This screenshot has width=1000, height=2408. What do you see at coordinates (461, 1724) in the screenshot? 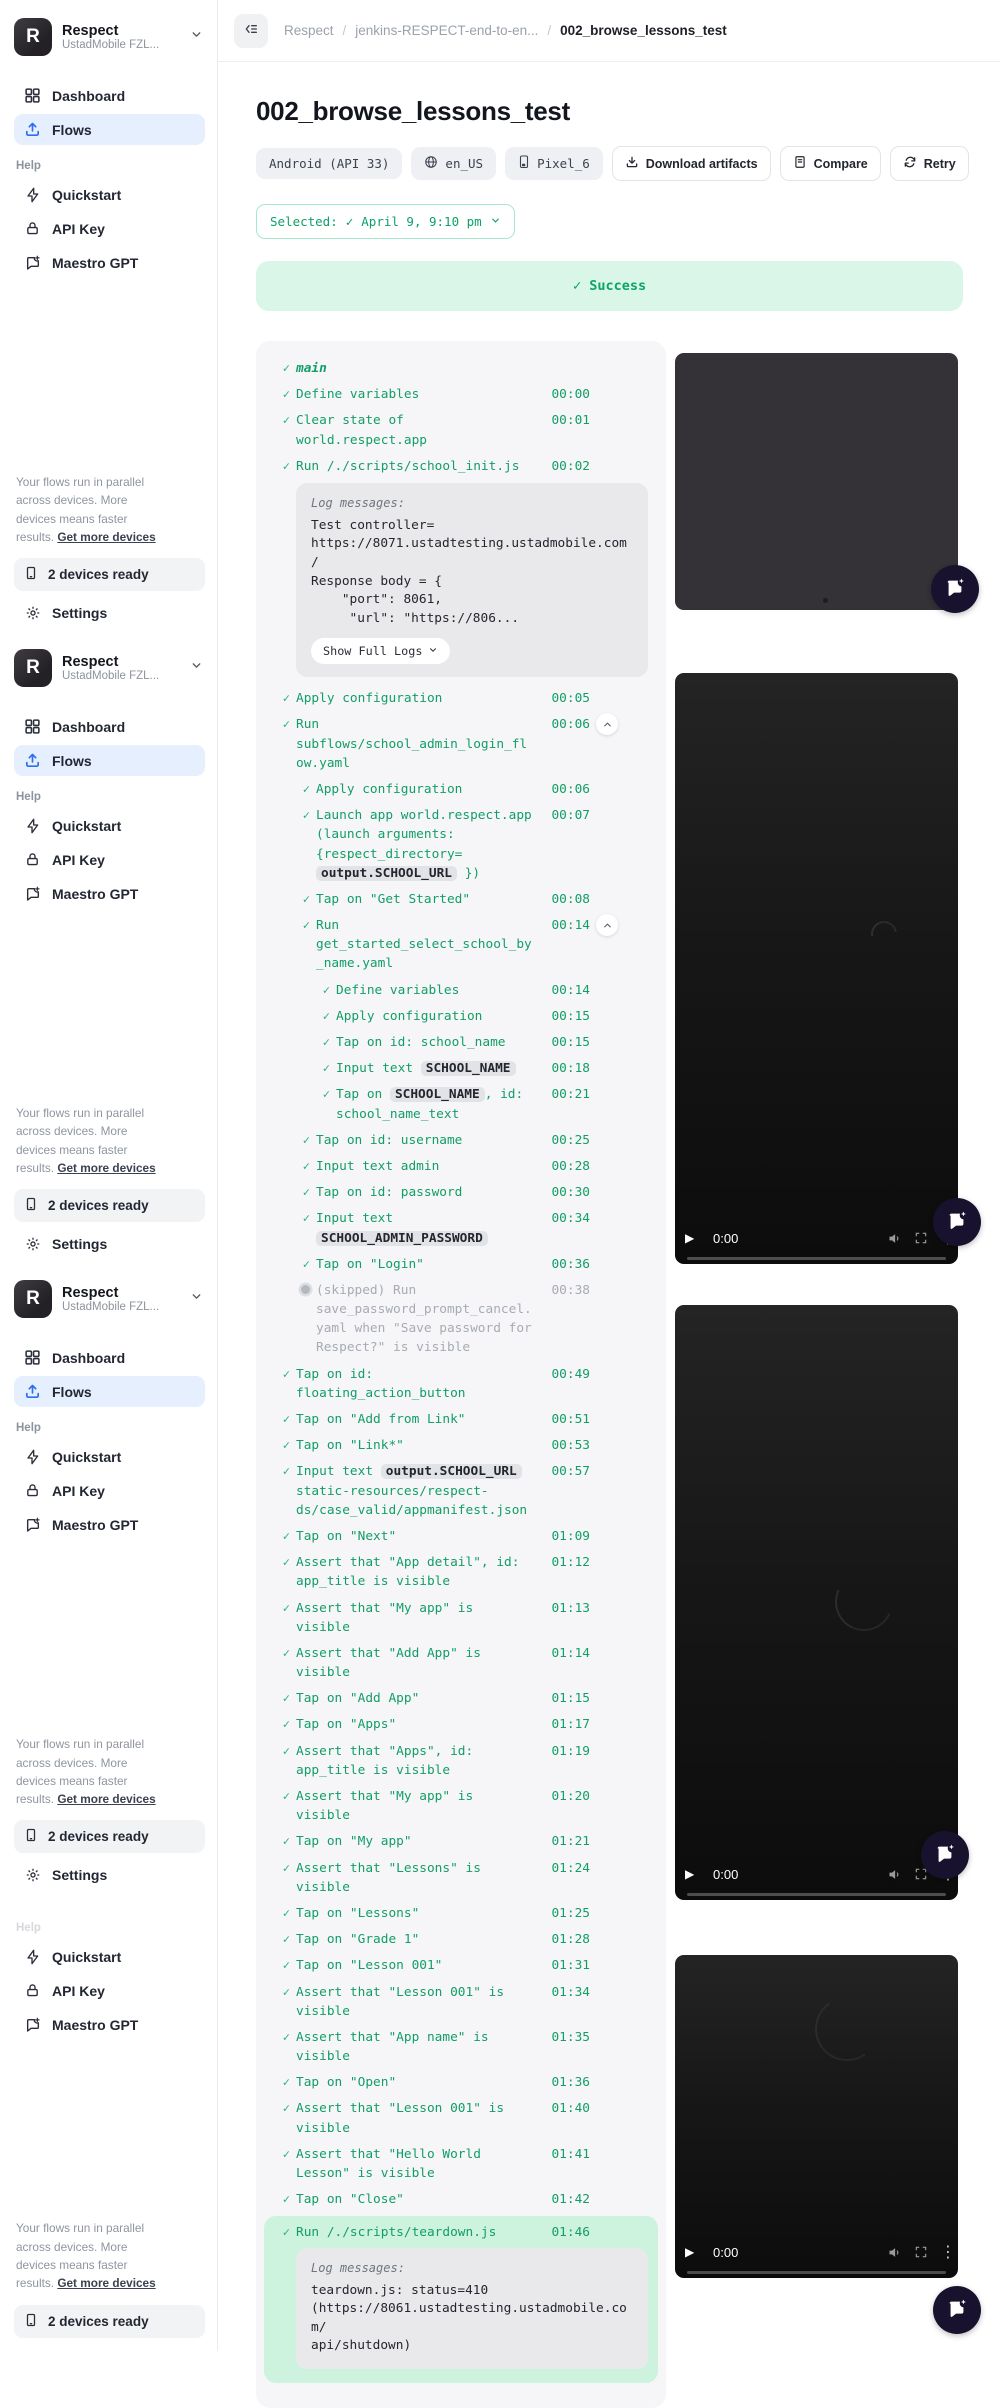
I see `step-row: ✓ Tap on "Apps" 01:17` at bounding box center [461, 1724].